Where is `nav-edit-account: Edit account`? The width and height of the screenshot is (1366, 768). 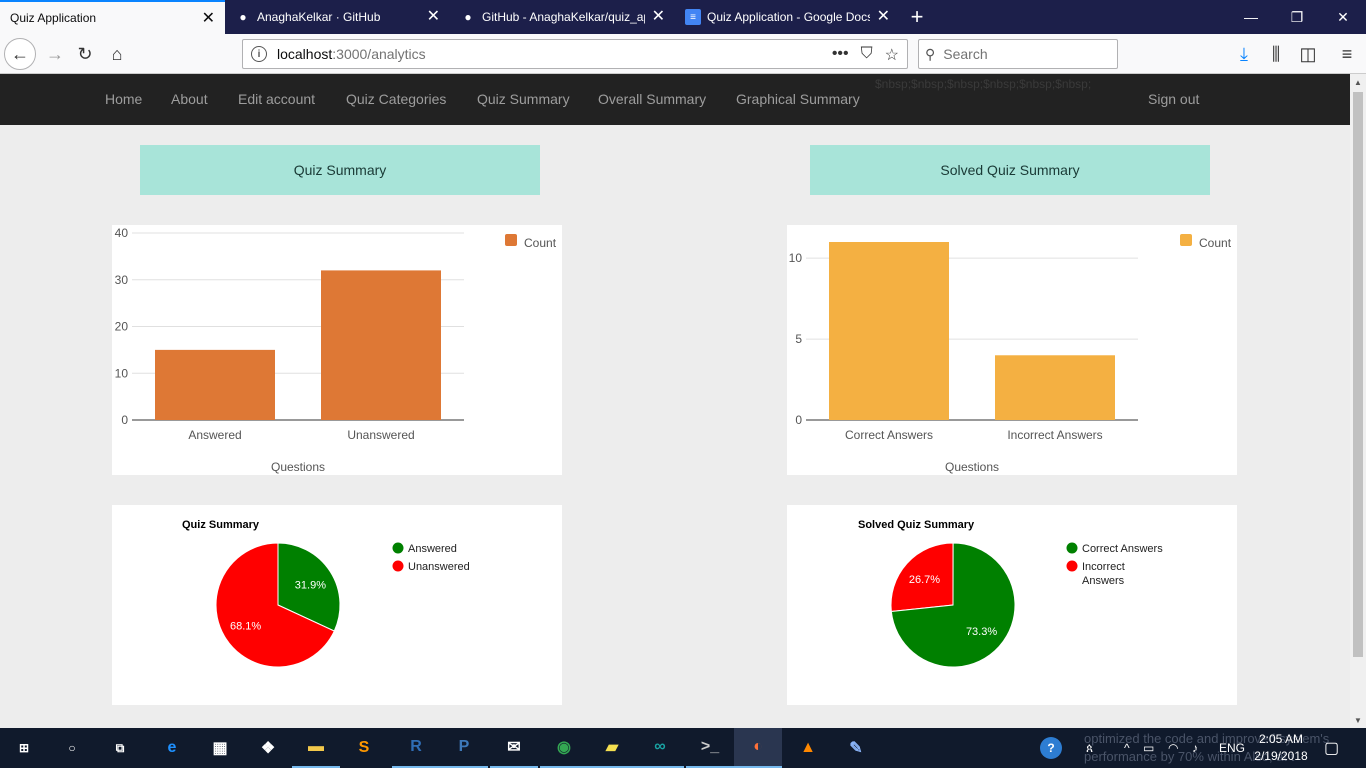 nav-edit-account: Edit account is located at coordinates (276, 99).